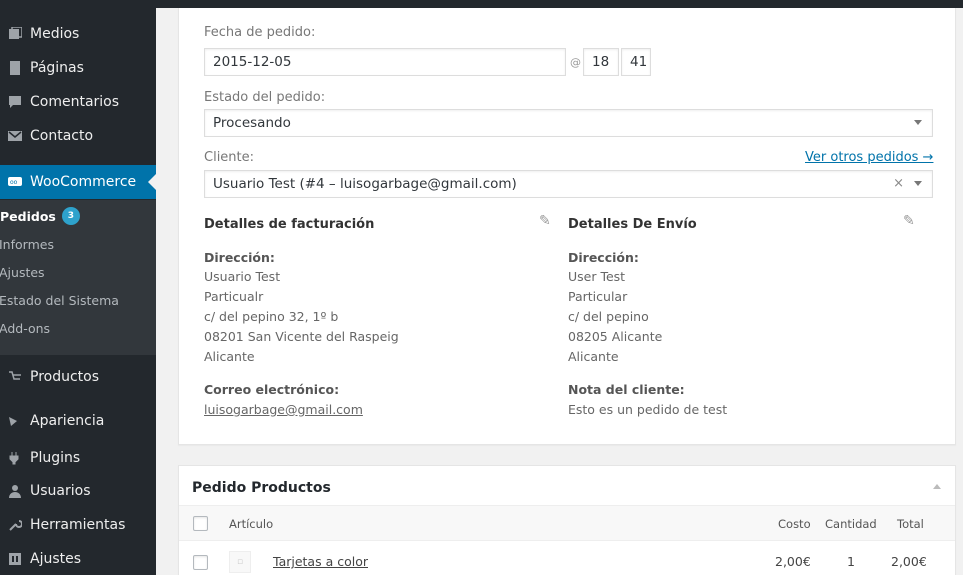 The height and width of the screenshot is (575, 963). I want to click on order-date-input: 2015-12-05, so click(385, 62).